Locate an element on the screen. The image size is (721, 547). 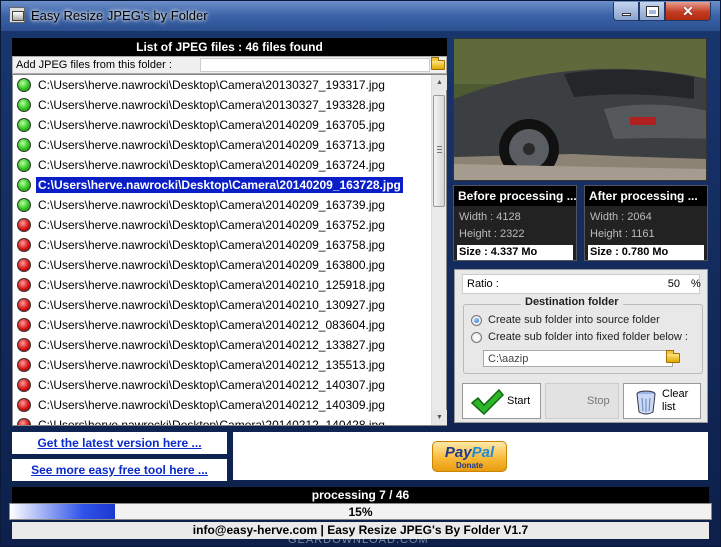
progress-percent: 15% is located at coordinates (360, 512).